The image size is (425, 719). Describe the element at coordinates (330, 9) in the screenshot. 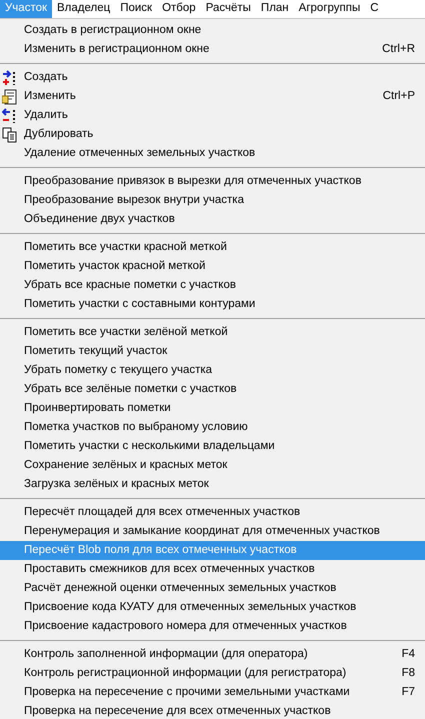

I see `menu-bar-item: Агрогруппы` at that location.